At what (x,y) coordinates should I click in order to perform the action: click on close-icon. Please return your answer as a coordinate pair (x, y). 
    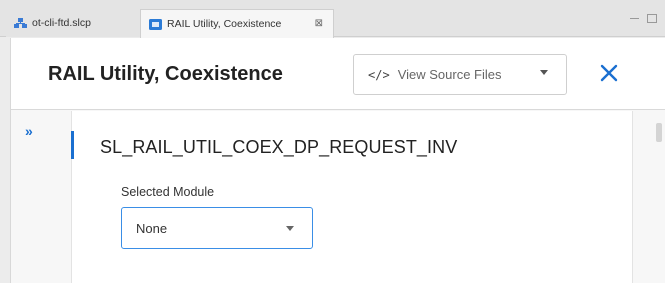
    Looking at the image, I should click on (609, 73).